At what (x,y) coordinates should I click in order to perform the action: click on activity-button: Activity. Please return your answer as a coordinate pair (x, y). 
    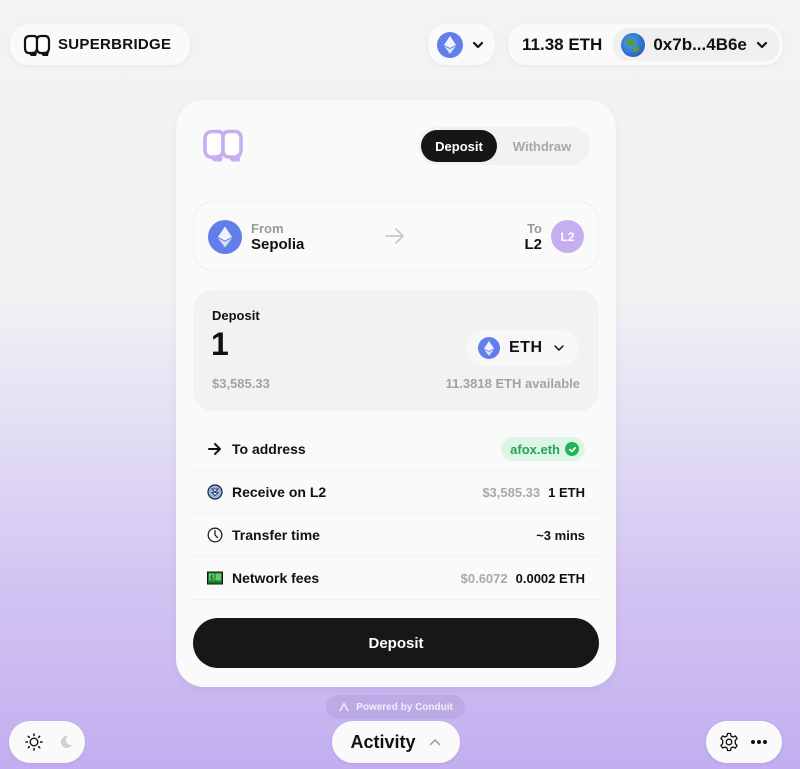
    Looking at the image, I should click on (396, 742).